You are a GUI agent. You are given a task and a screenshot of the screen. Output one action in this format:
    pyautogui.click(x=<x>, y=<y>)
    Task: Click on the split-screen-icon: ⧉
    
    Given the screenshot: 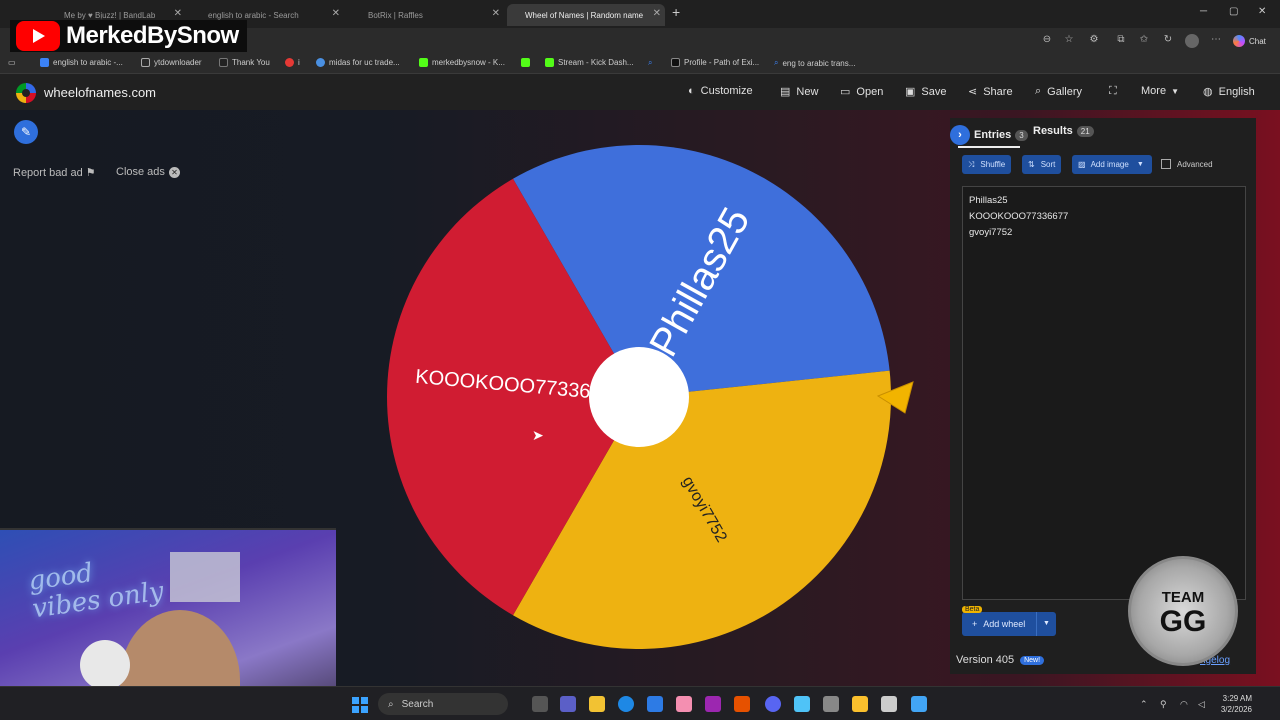 What is the action you would take?
    pyautogui.click(x=1121, y=41)
    